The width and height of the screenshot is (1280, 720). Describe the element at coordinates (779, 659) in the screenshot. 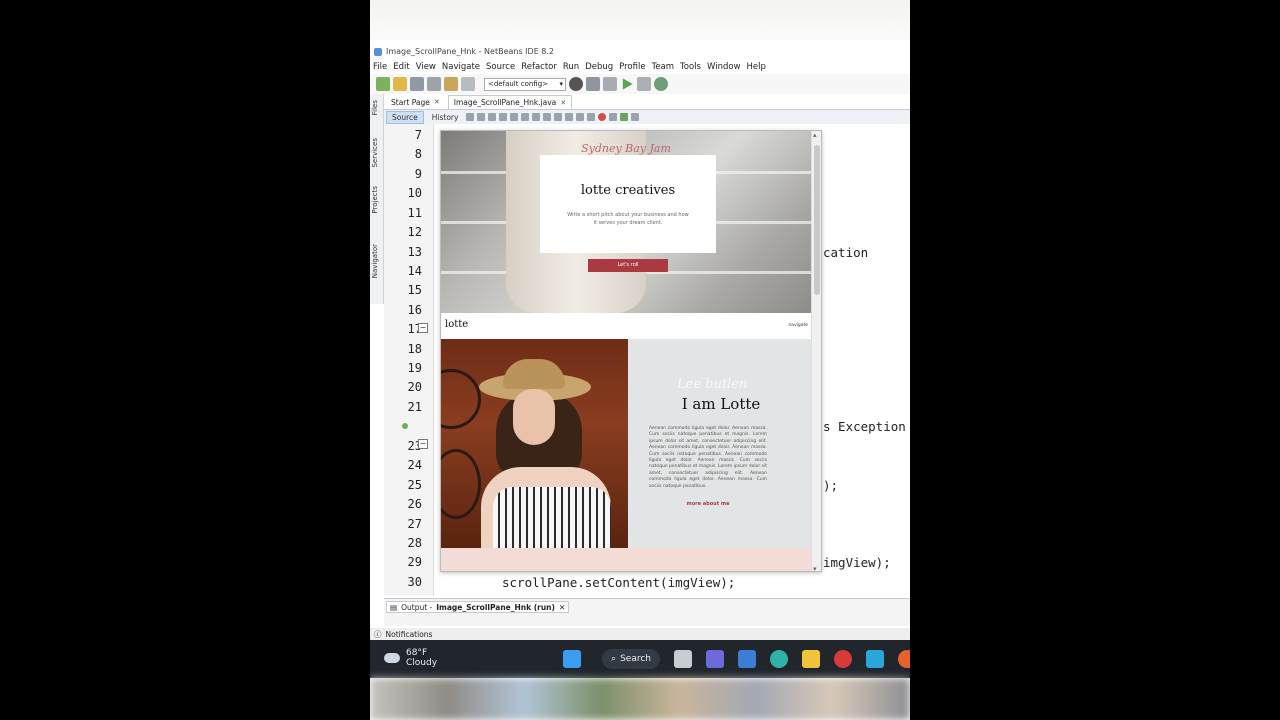

I see `edge-icon` at that location.